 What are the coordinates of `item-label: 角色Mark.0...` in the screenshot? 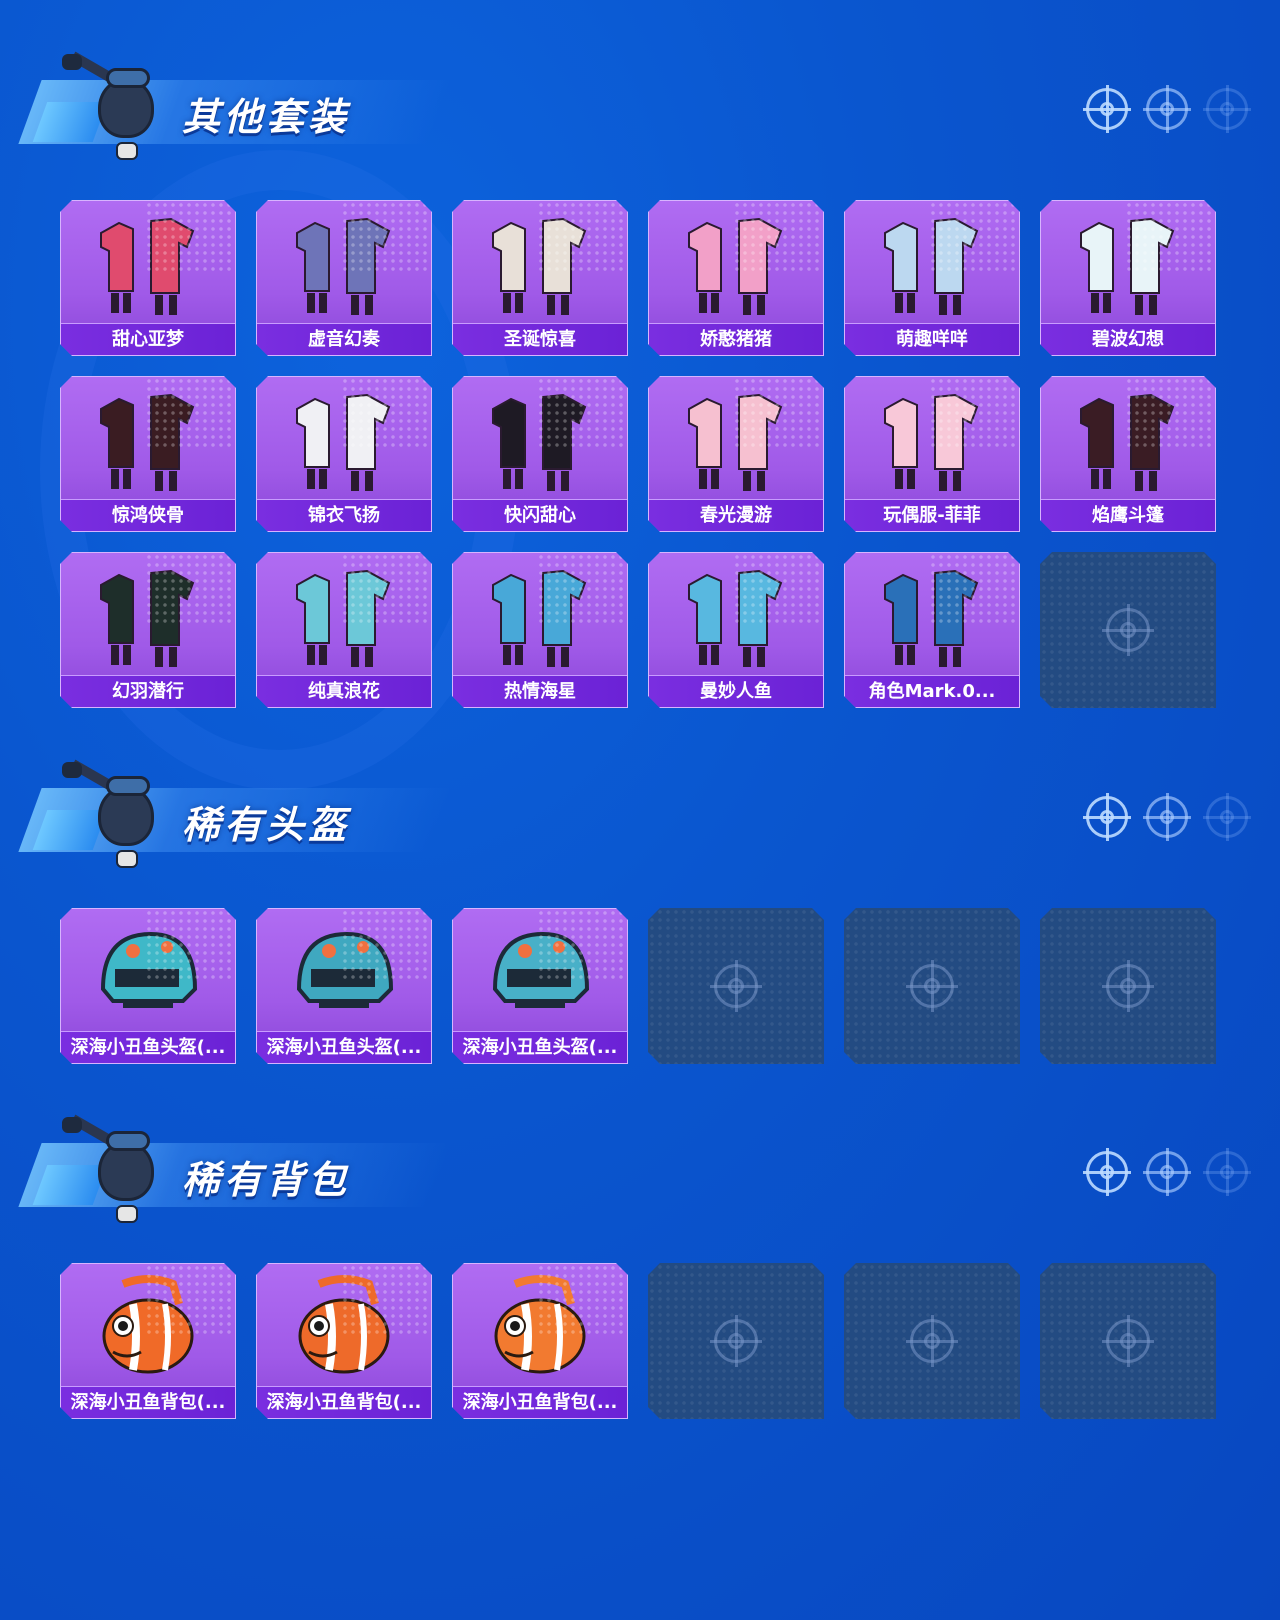 It's located at (932, 691).